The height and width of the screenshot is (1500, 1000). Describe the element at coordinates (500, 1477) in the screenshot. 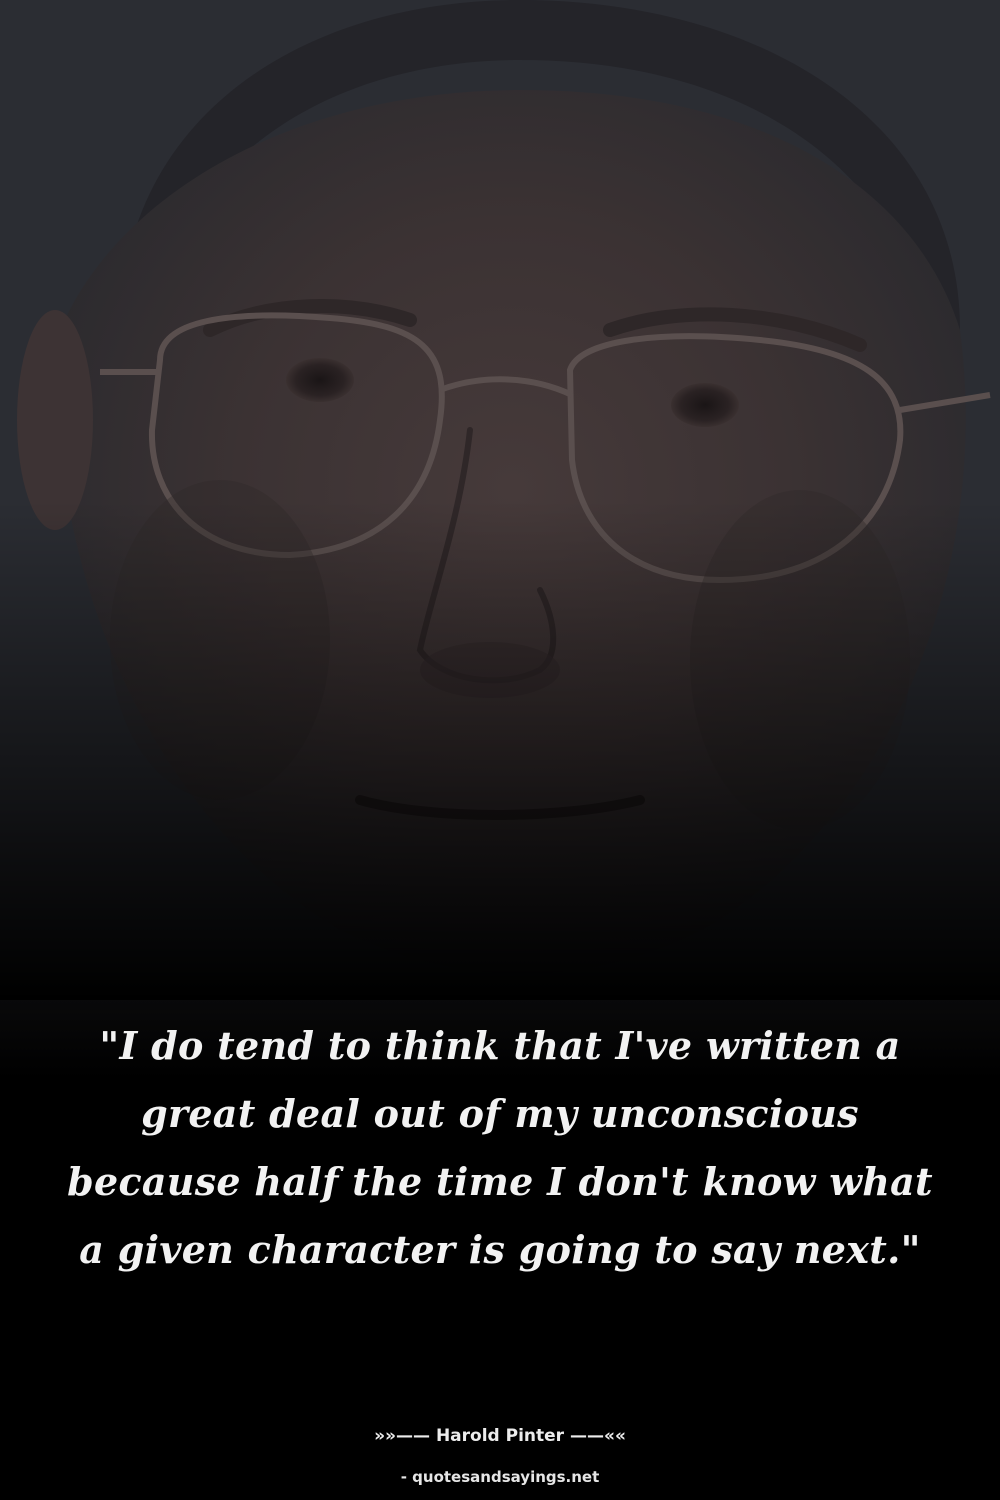

I see `source-credit: - quotesandsayings.net` at that location.